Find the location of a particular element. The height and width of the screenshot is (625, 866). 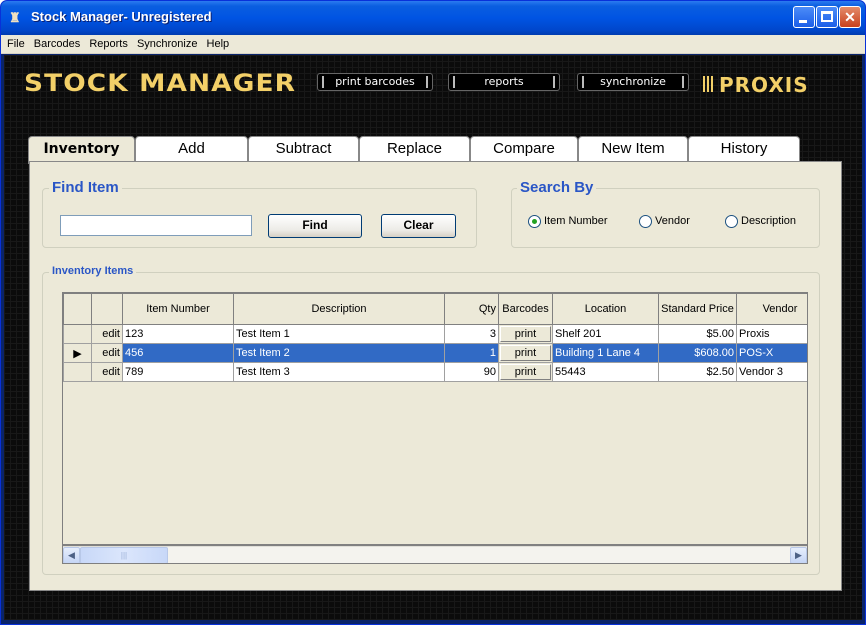

inventory-items-title: Inventory Items is located at coordinates (93, 271).